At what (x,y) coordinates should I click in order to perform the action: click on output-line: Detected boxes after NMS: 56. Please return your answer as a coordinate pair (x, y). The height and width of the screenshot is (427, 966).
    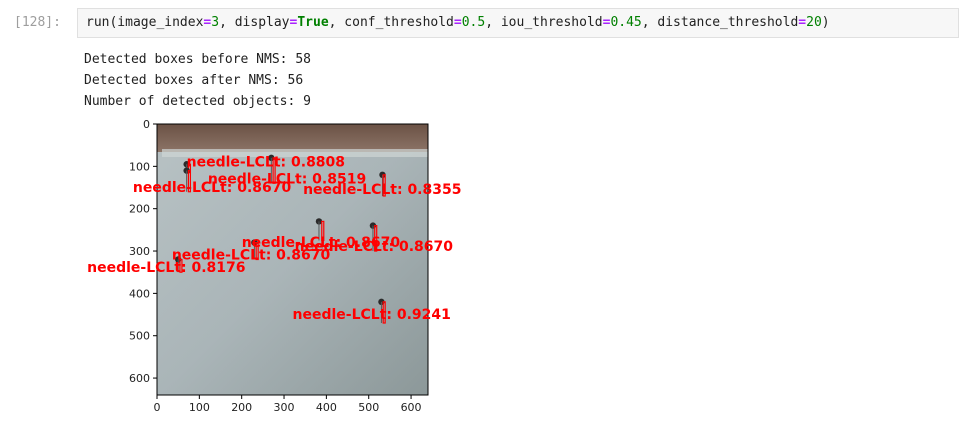
    Looking at the image, I should click on (194, 80).